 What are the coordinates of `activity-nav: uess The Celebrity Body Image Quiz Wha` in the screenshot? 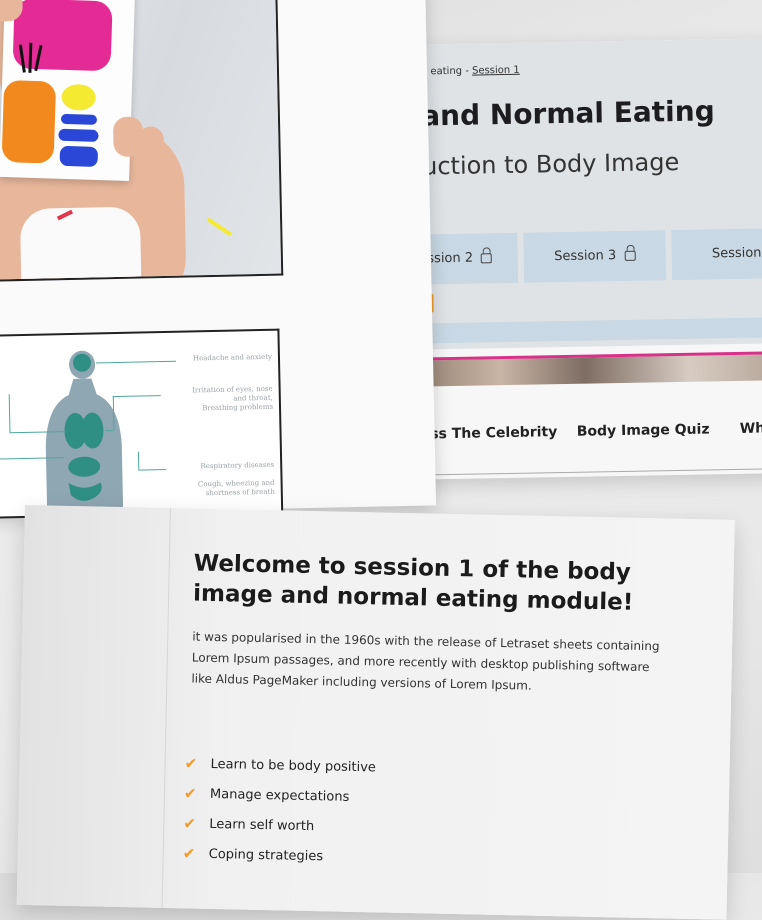 It's located at (579, 447).